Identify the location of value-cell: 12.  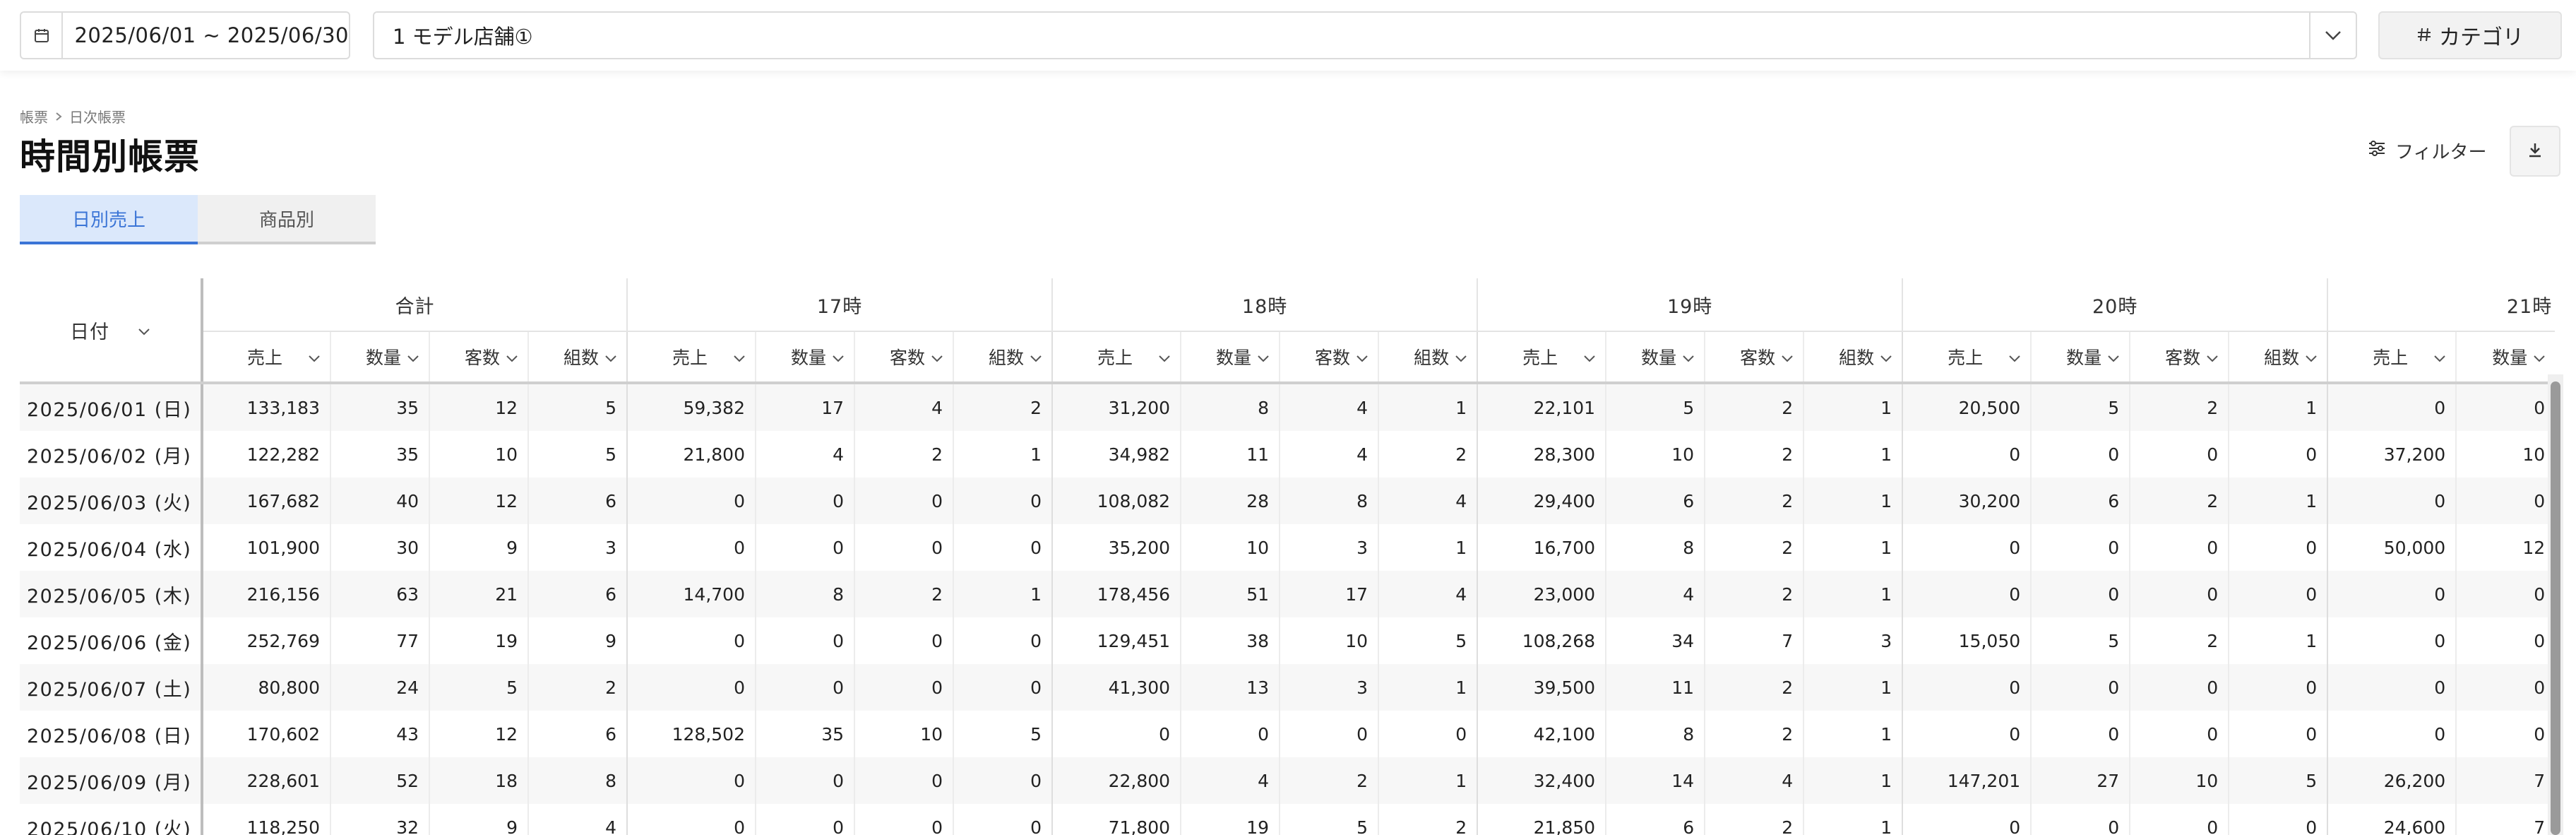
(478, 407).